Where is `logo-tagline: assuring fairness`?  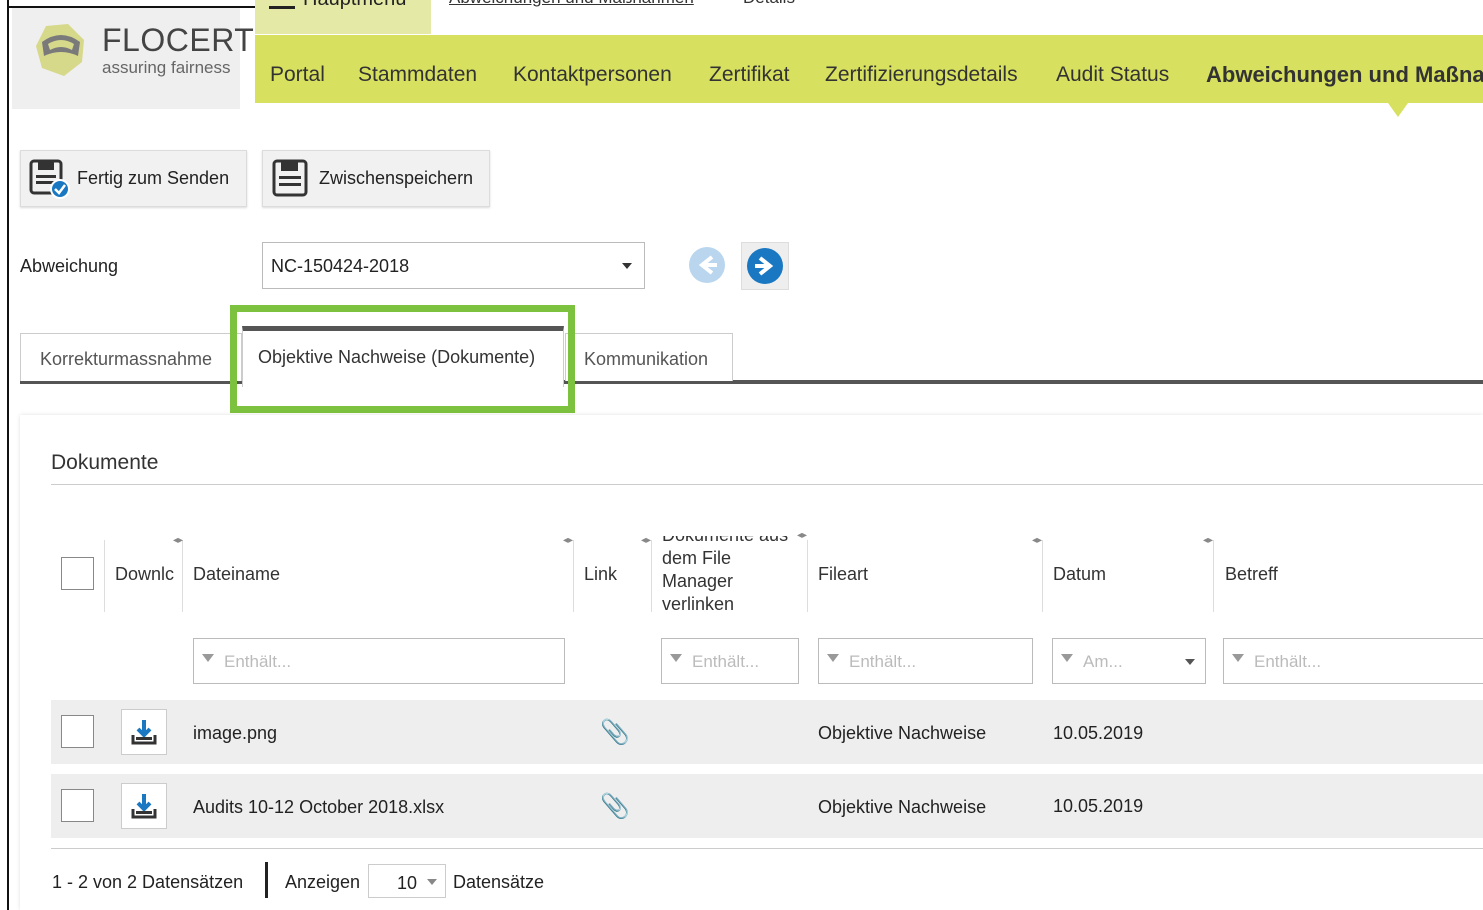 logo-tagline: assuring fairness is located at coordinates (166, 67).